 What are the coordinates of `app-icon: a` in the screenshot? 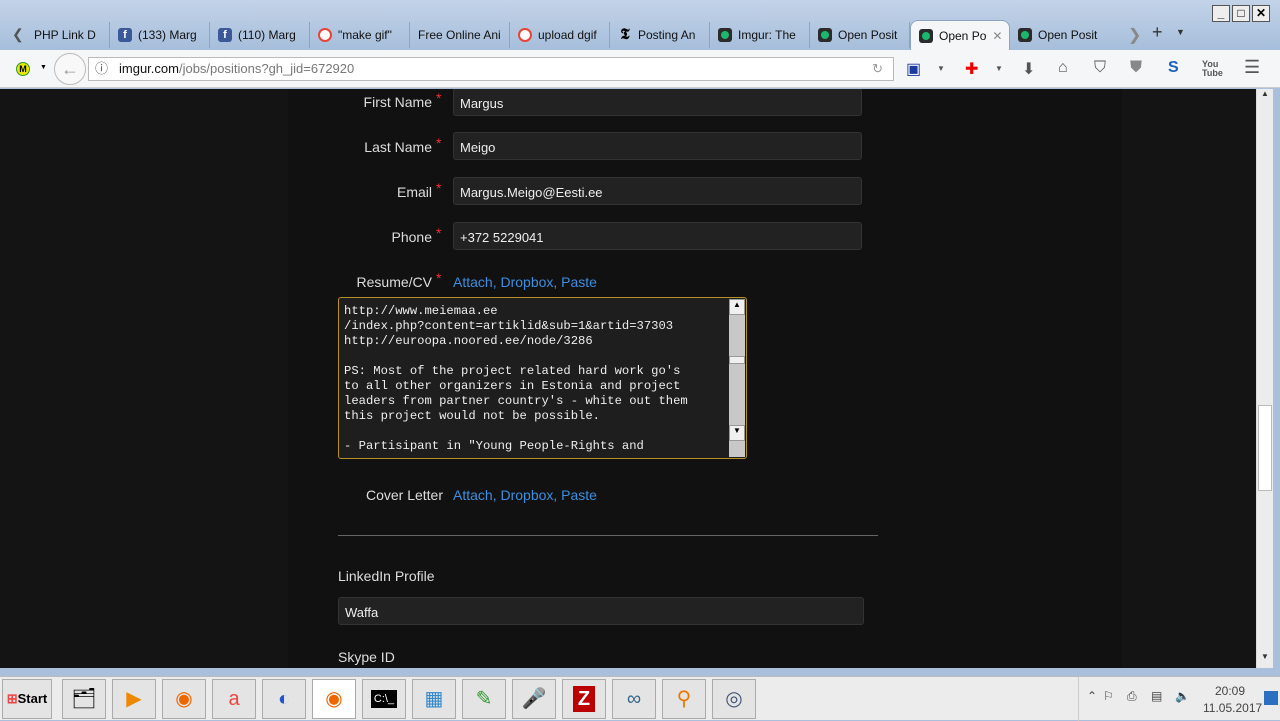 It's located at (234, 699).